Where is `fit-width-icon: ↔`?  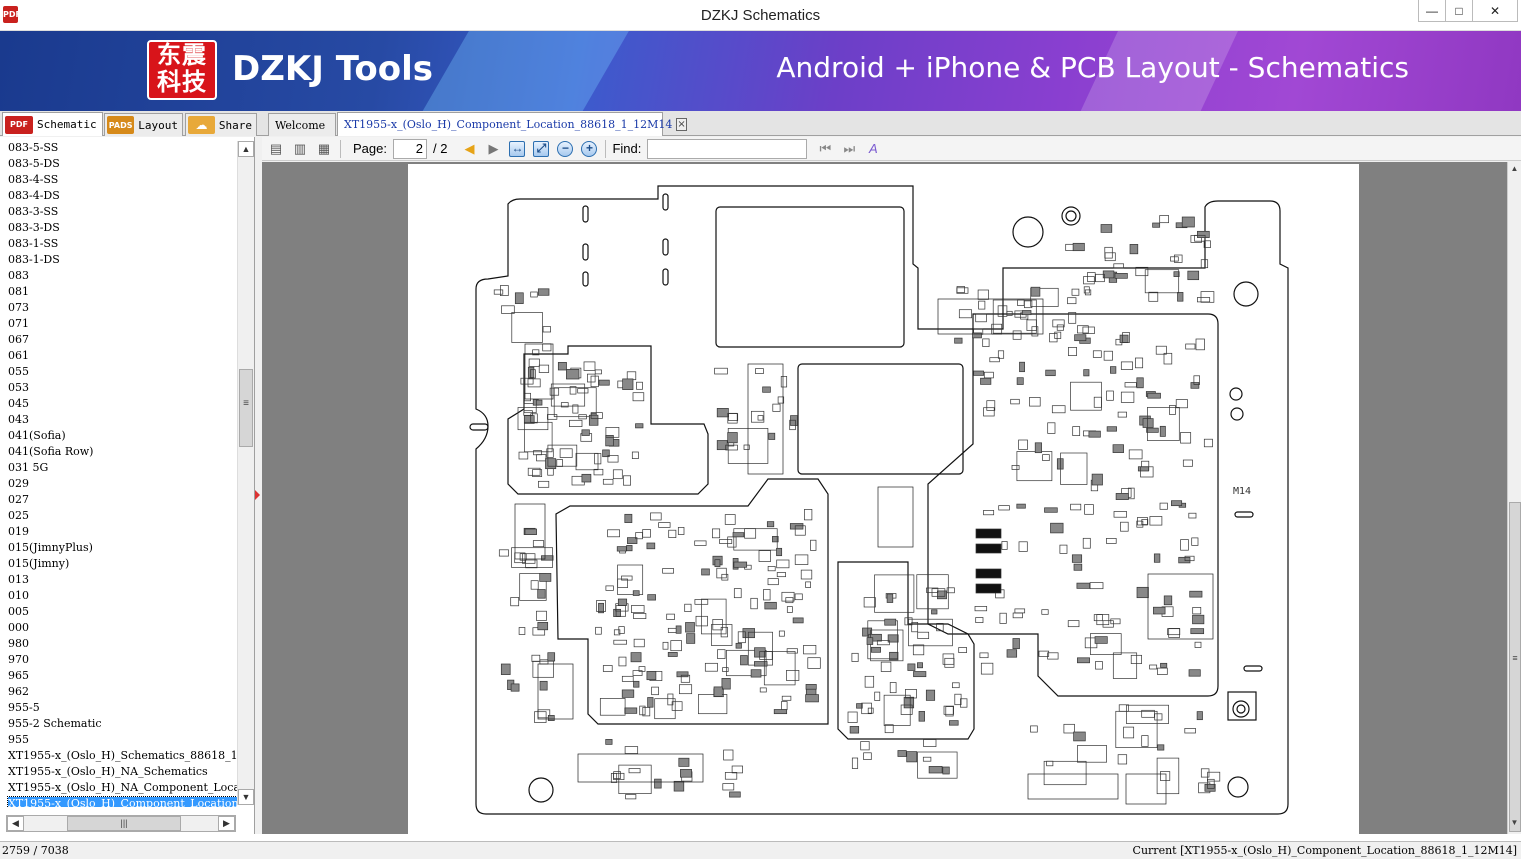 fit-width-icon: ↔ is located at coordinates (517, 149).